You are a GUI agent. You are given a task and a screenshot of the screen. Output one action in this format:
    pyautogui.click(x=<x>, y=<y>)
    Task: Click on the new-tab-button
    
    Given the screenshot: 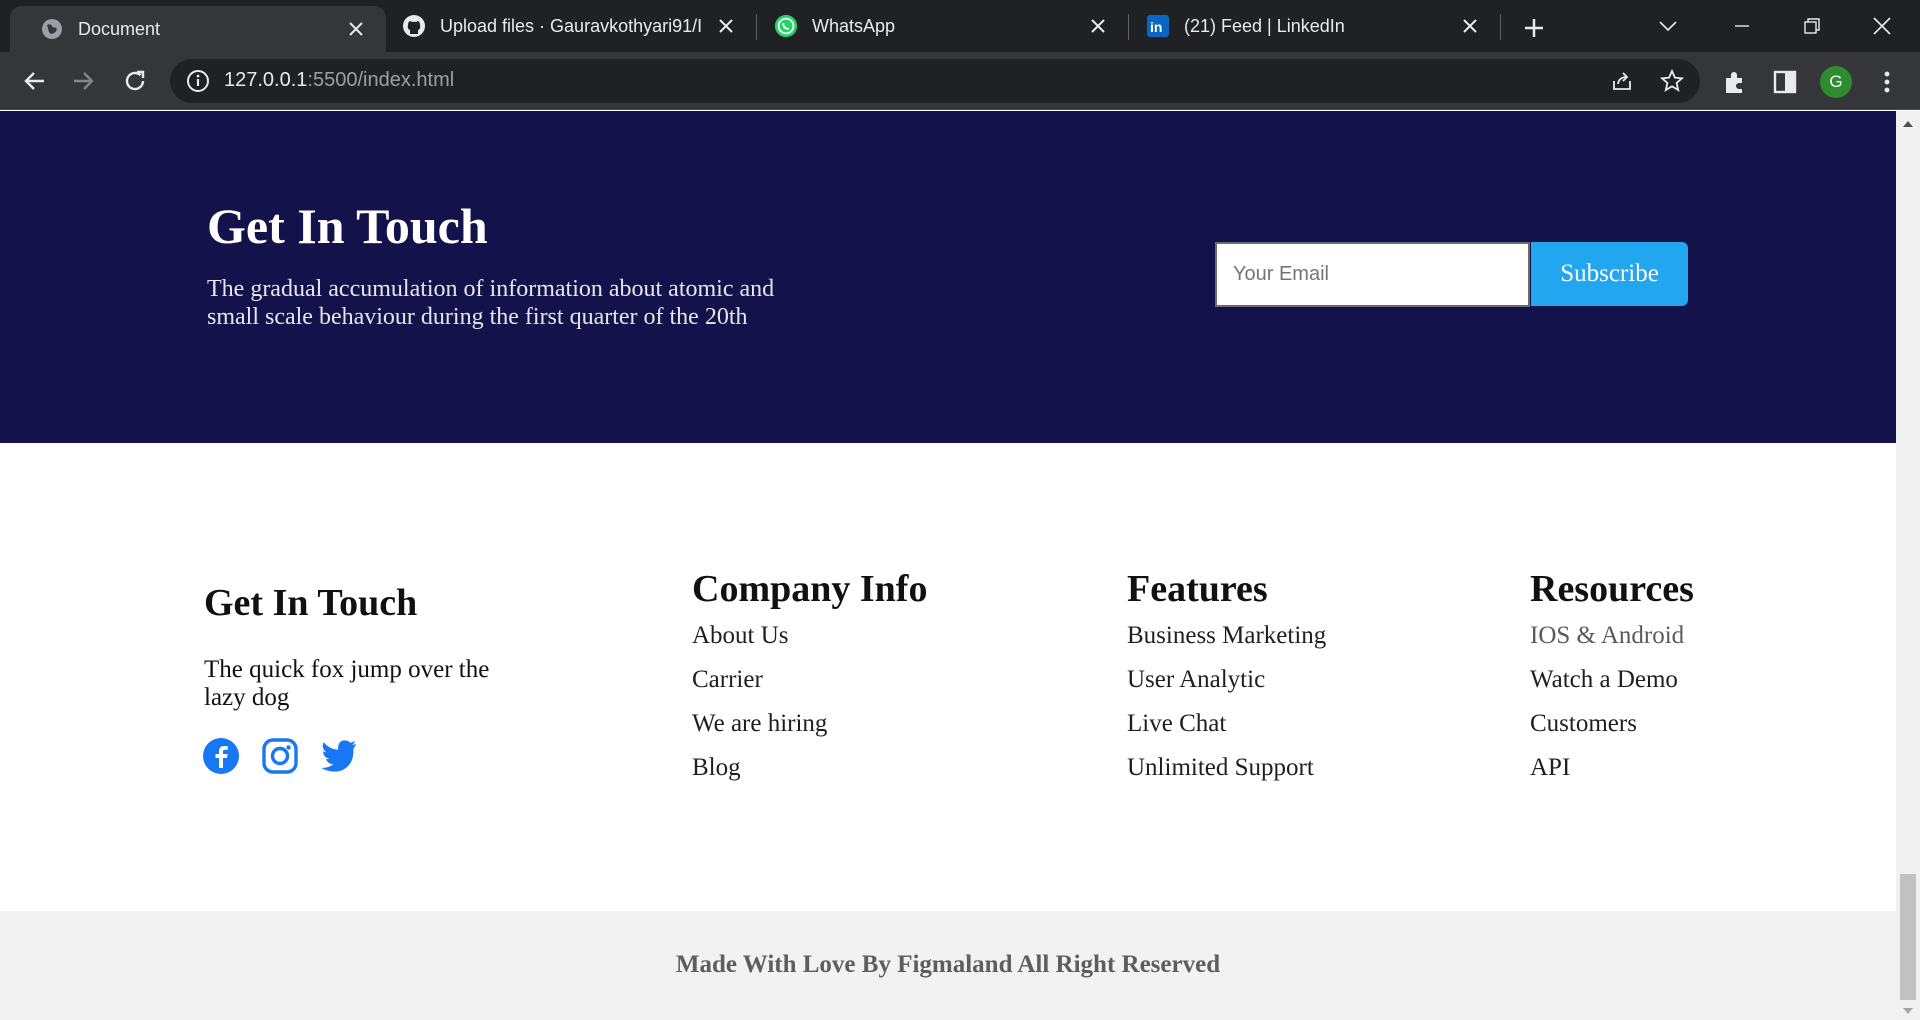 What is the action you would take?
    pyautogui.click(x=1534, y=28)
    